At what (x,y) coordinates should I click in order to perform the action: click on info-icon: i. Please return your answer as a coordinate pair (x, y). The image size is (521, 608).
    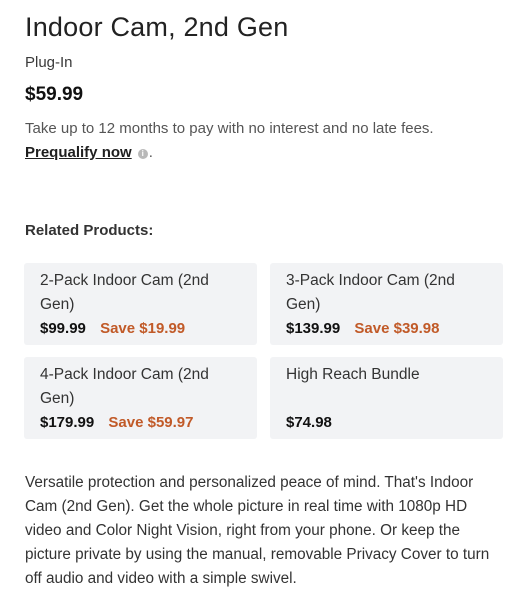
    Looking at the image, I should click on (142, 154).